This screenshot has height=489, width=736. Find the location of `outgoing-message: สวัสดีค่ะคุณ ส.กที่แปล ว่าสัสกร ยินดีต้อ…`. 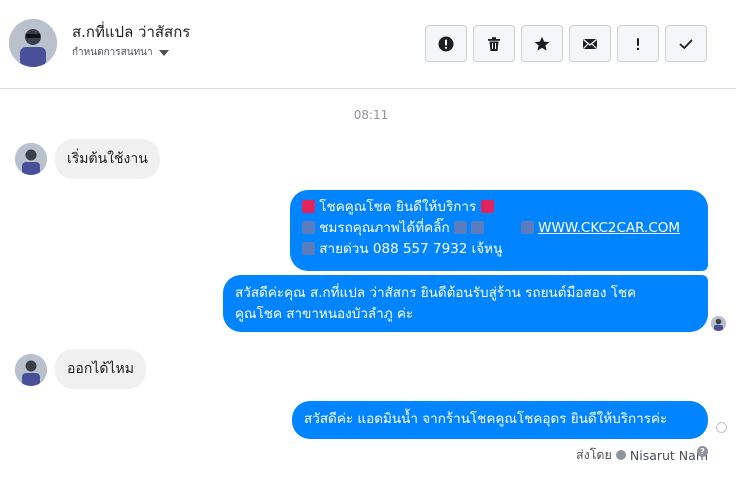

outgoing-message: สวัสดีค่ะคุณ ส.กที่แปล ว่าสัสกร ยินดีต้อ… is located at coordinates (465, 303).